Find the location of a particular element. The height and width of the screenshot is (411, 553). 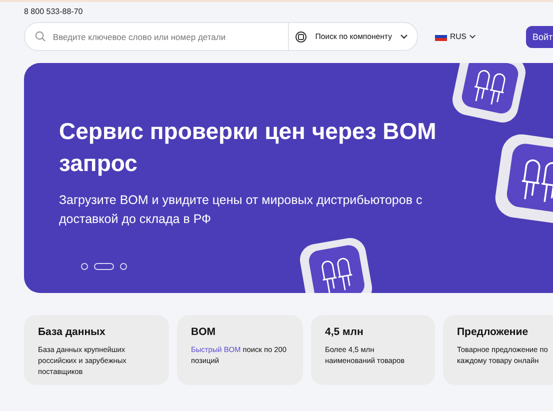

feature-title: 4,5 млн is located at coordinates (344, 332).